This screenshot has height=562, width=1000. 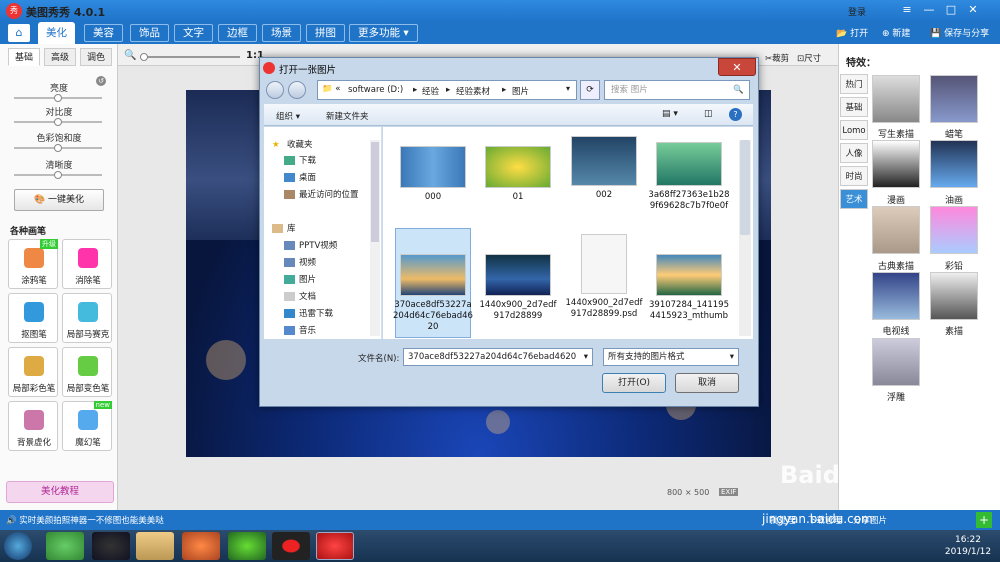 What do you see at coordinates (959, 32) in the screenshot?
I see `save-share-button: 💾 保存与分享` at bounding box center [959, 32].